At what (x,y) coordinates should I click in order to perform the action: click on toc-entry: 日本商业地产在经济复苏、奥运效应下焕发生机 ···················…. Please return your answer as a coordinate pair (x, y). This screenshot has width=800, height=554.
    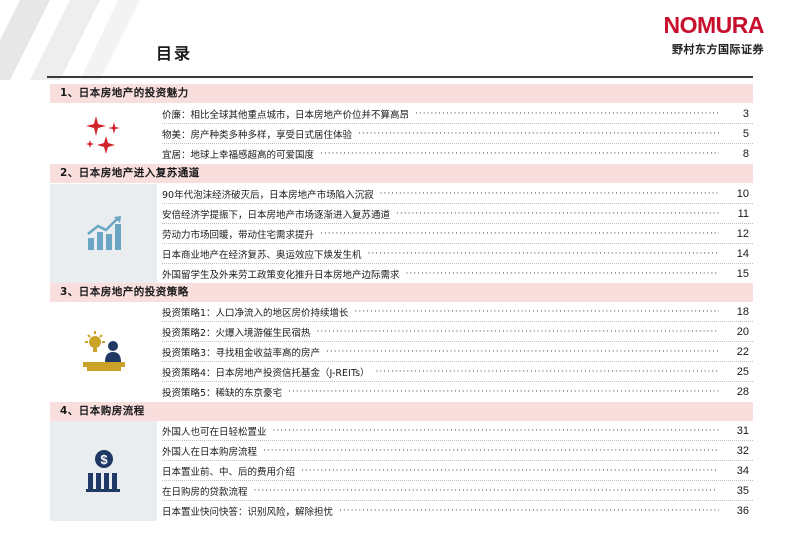
    Looking at the image, I should click on (457, 254).